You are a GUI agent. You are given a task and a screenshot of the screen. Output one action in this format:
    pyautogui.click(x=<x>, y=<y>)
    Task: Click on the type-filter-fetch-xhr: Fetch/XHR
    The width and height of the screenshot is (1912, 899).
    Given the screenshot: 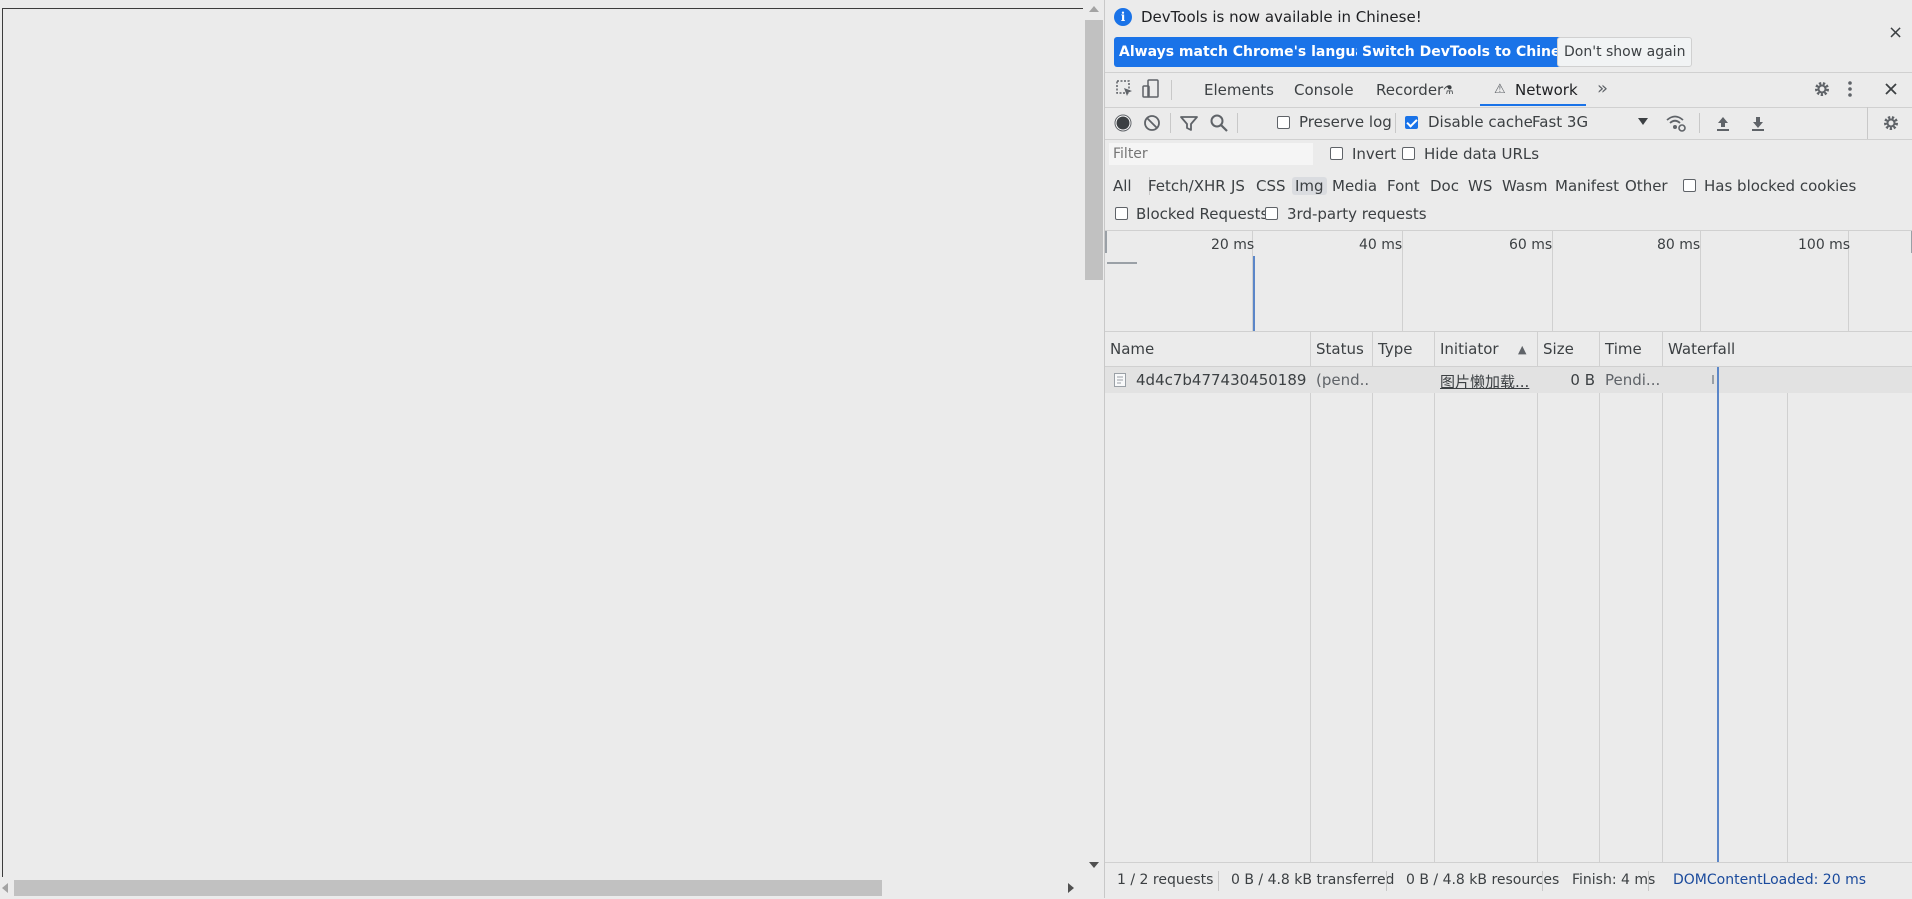 What is the action you would take?
    pyautogui.click(x=1187, y=186)
    